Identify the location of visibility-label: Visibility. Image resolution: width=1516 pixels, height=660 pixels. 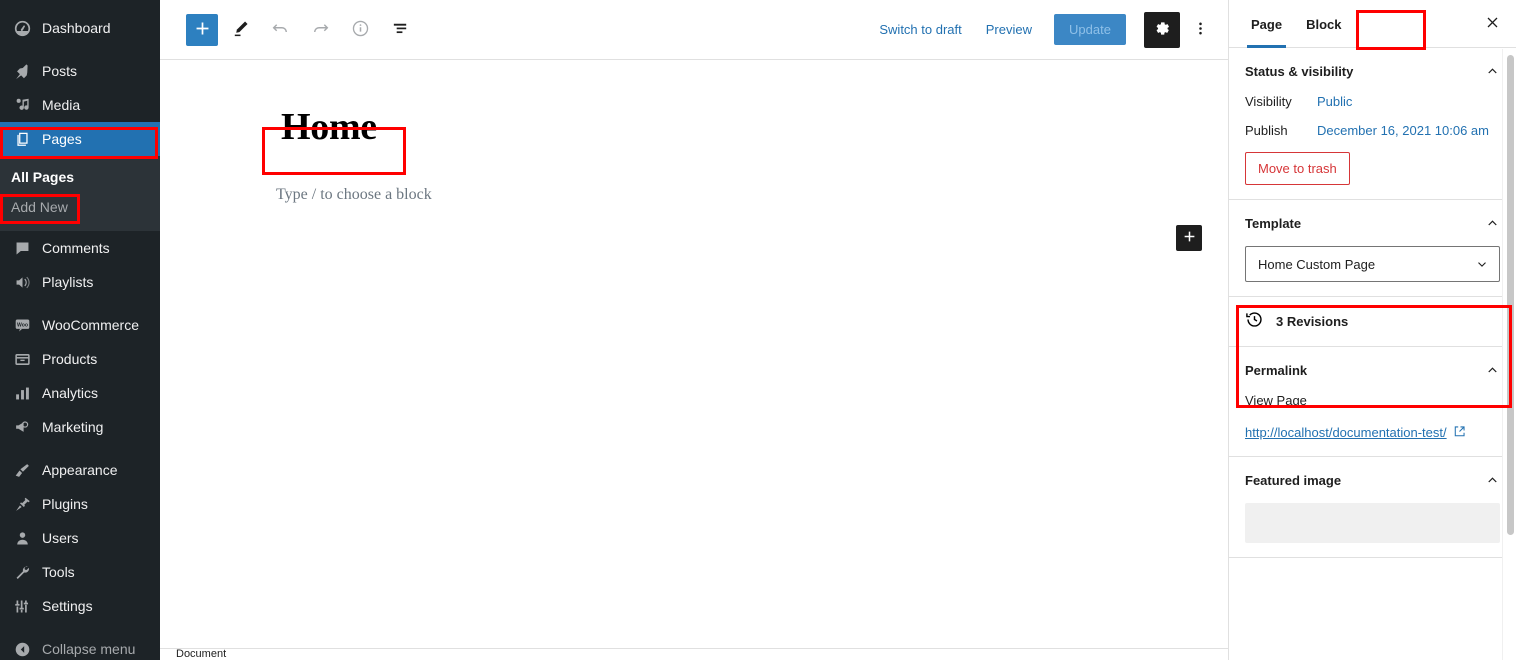
(1268, 101).